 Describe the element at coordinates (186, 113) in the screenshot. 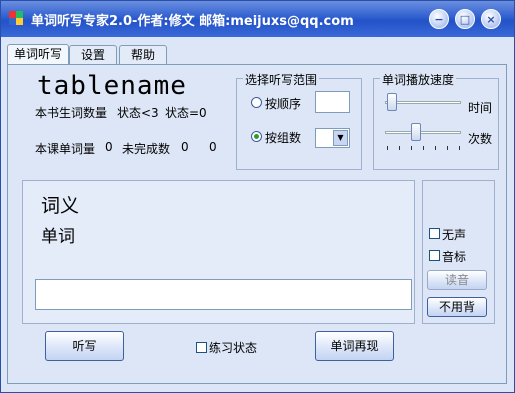

I see `status-equal-0: 状态=0` at that location.